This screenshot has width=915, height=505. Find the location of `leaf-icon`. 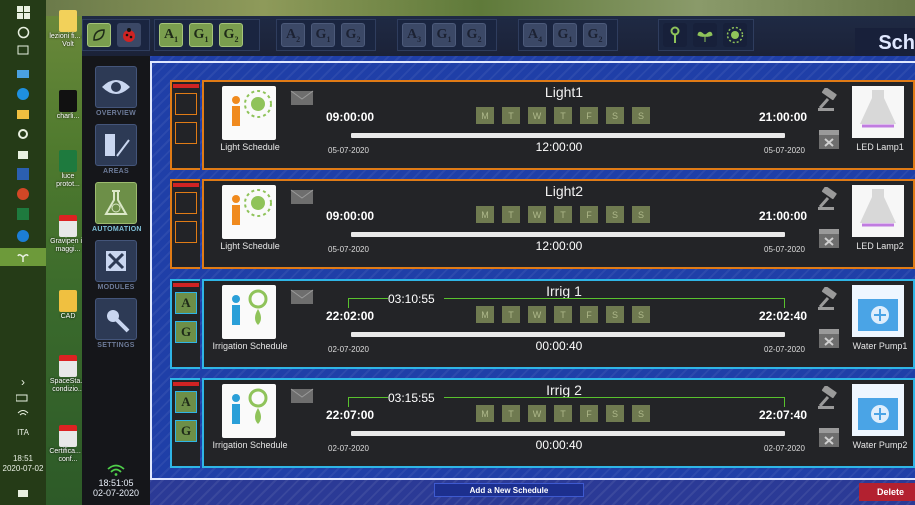

leaf-icon is located at coordinates (99, 35).